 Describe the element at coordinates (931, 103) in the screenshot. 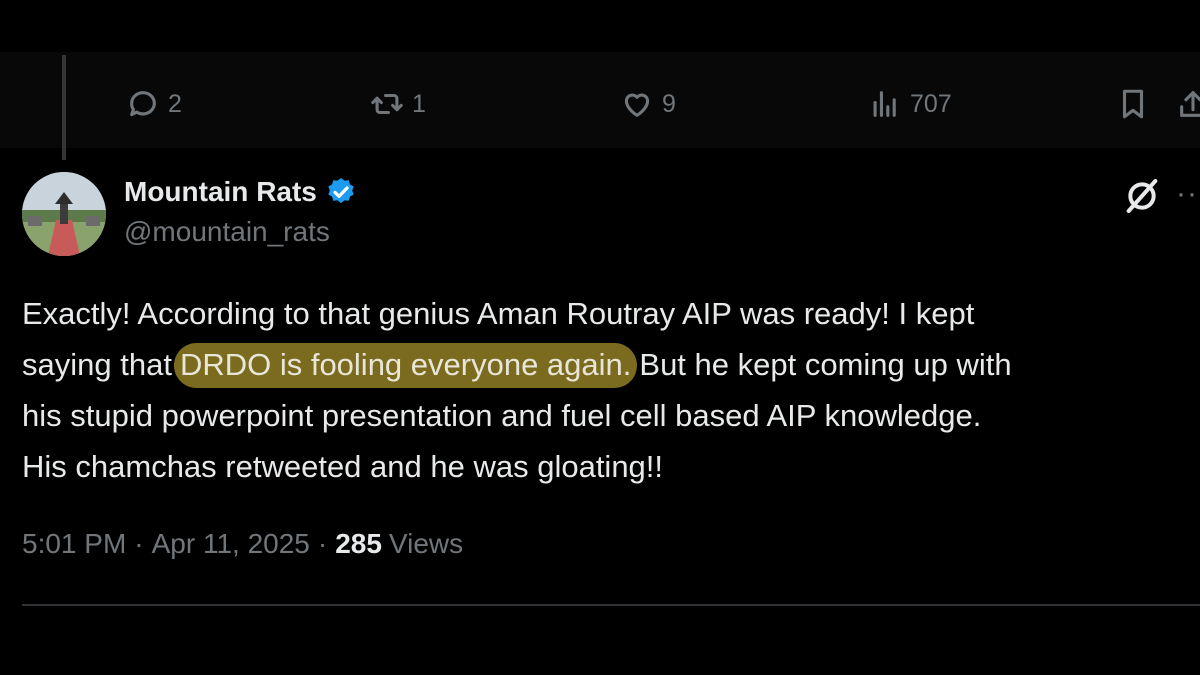

I see `views-count: 707` at that location.